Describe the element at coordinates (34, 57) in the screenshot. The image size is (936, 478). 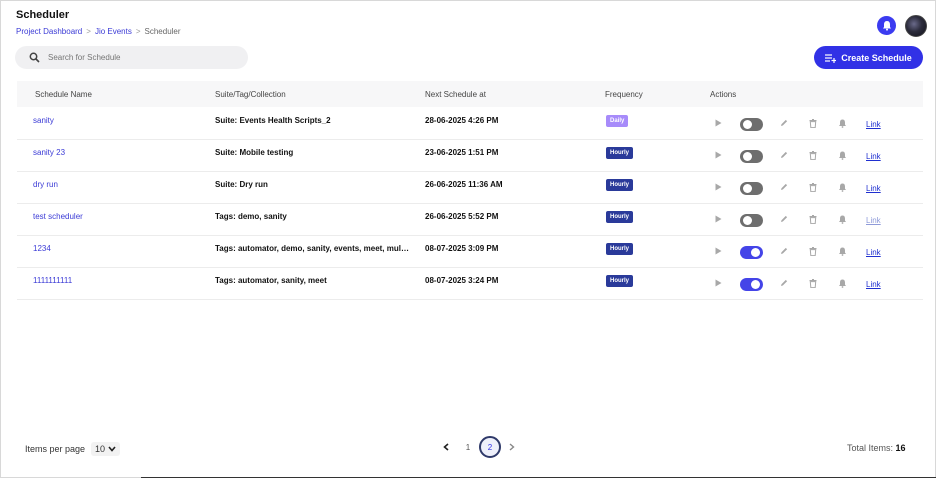
I see `search-icon` at that location.